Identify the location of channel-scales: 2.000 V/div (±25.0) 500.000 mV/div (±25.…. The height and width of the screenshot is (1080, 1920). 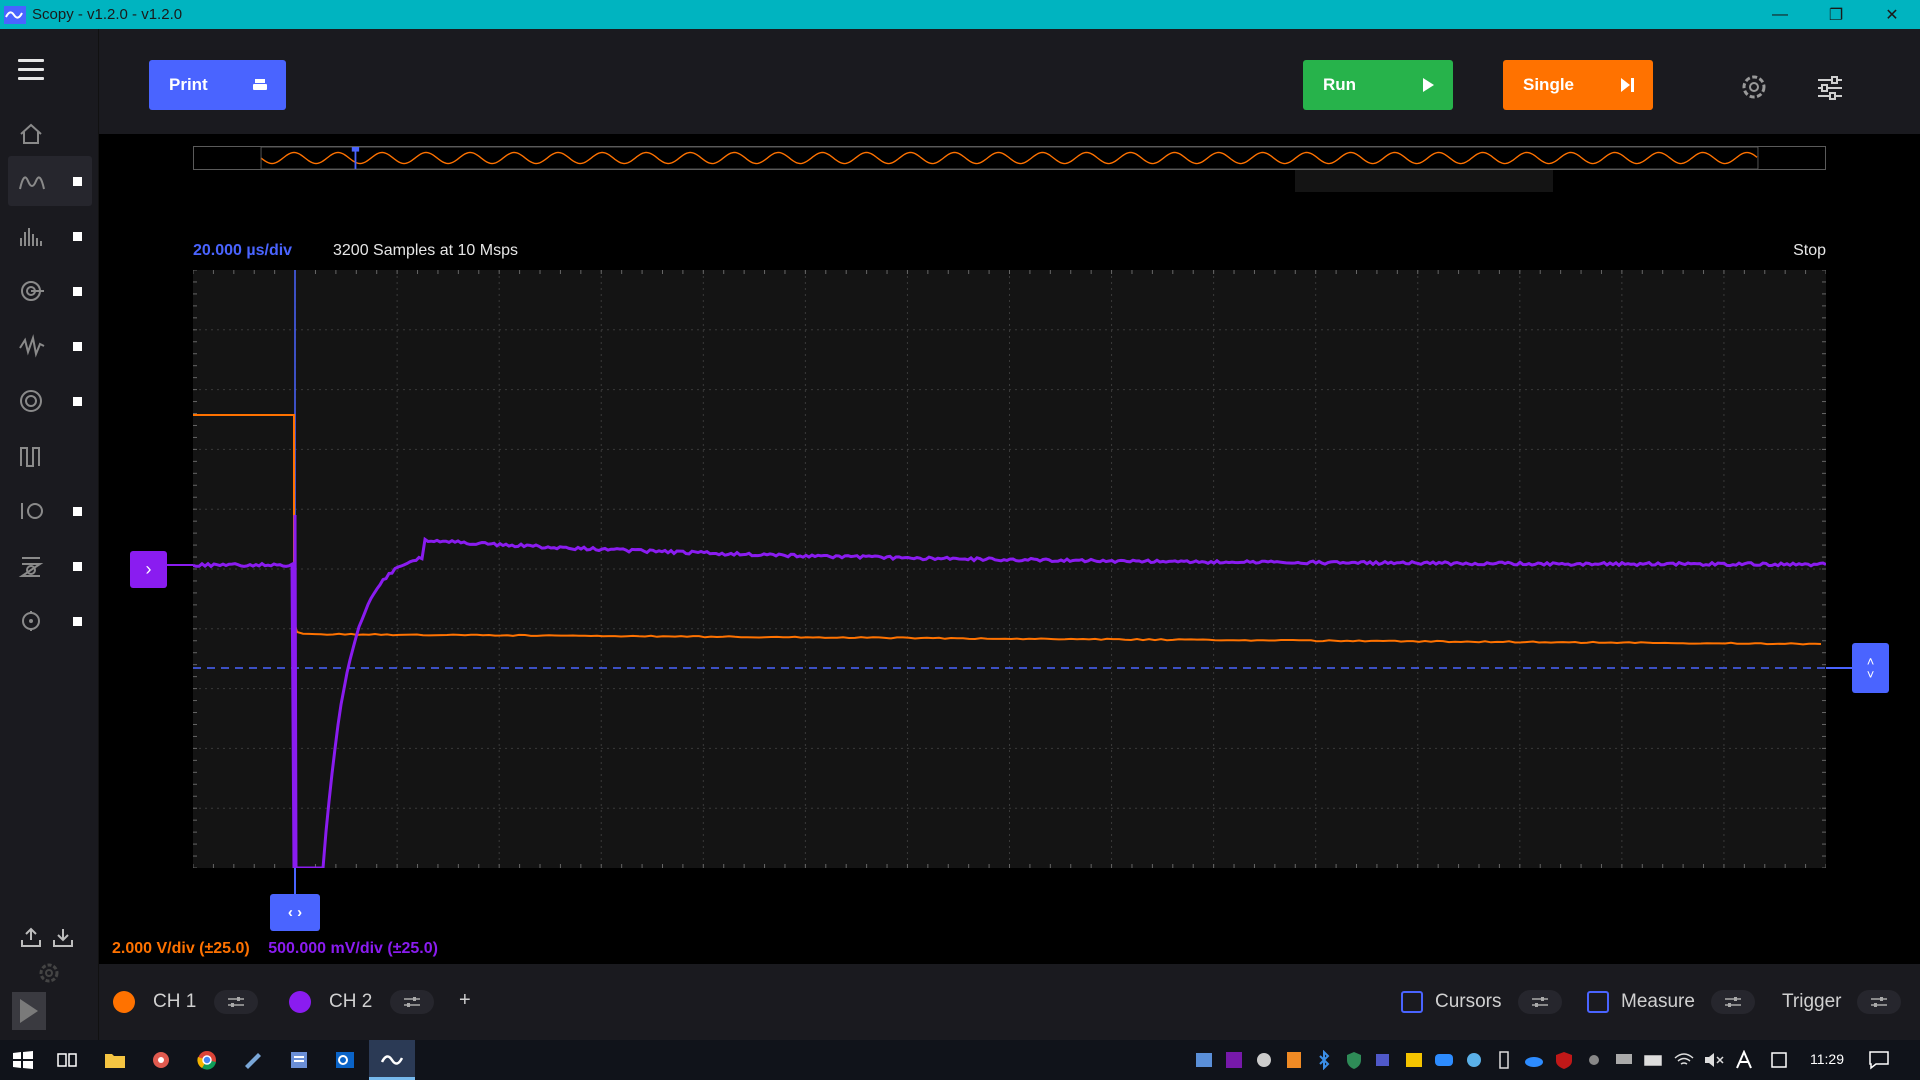
(275, 949).